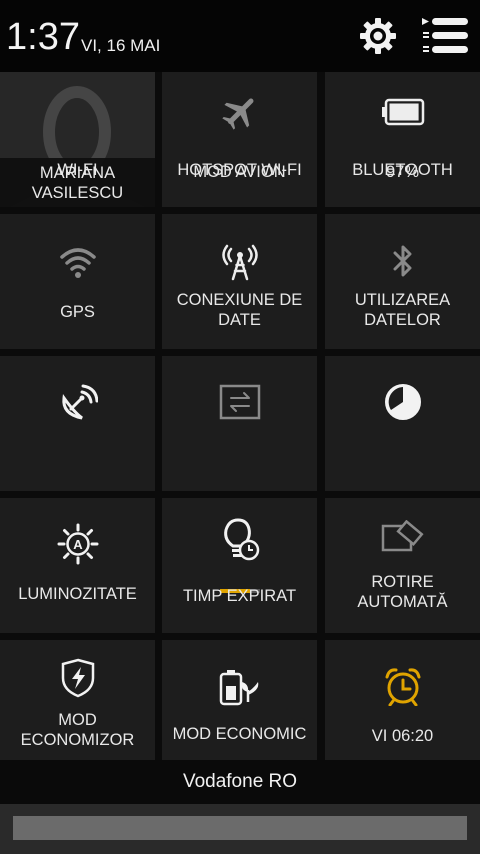  I want to click on drag-handle, so click(240, 828).